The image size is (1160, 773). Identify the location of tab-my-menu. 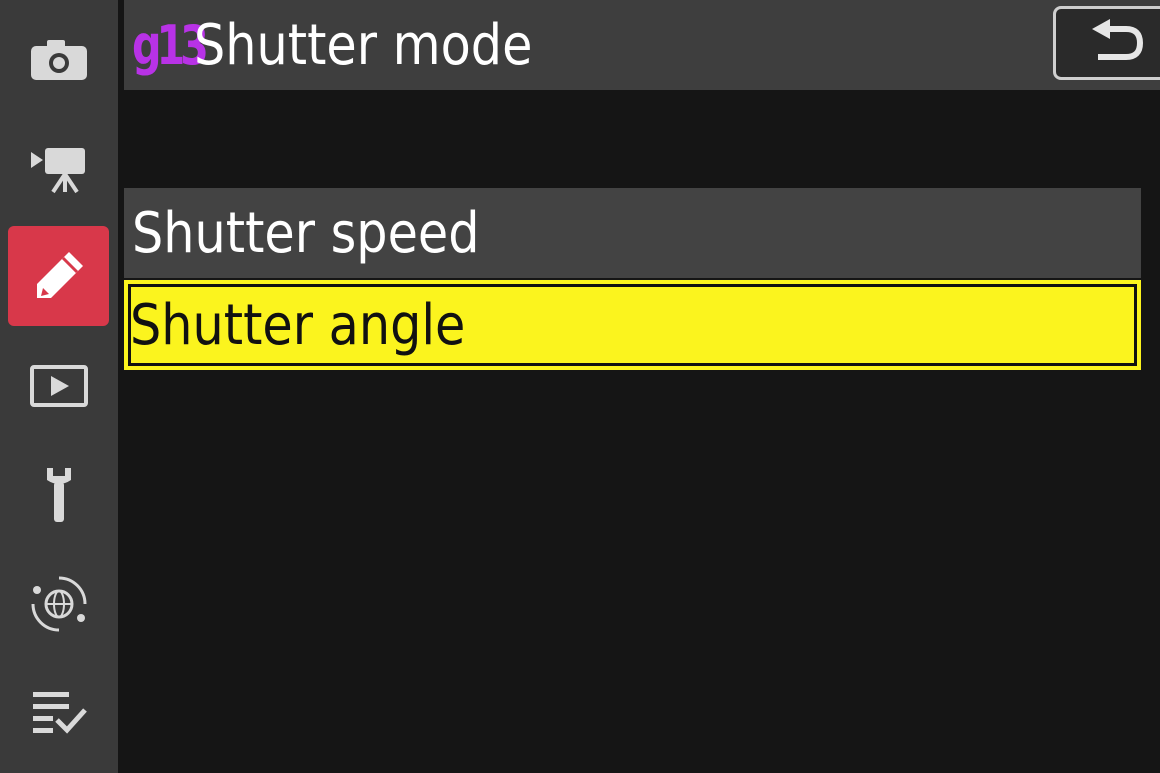
(58, 712).